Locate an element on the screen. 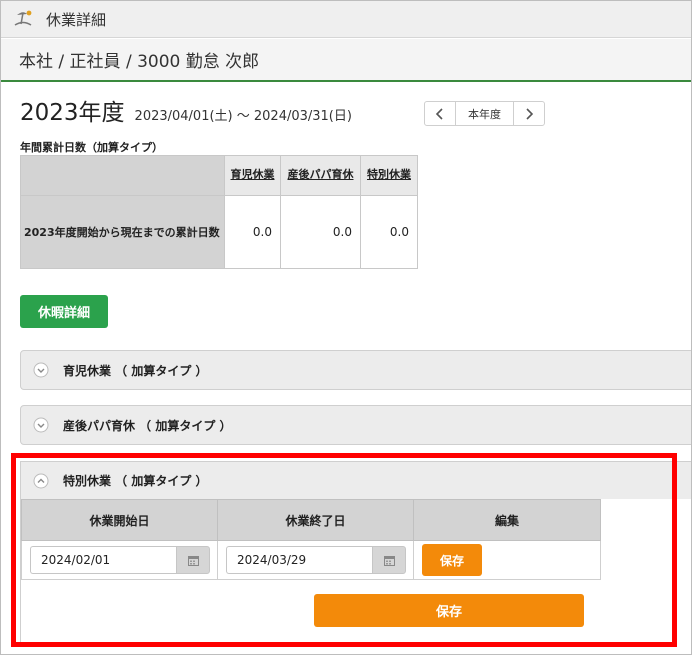 The height and width of the screenshot is (655, 692). accordion-special: 特別休業 （ 加算タイプ ） is located at coordinates (355, 480).